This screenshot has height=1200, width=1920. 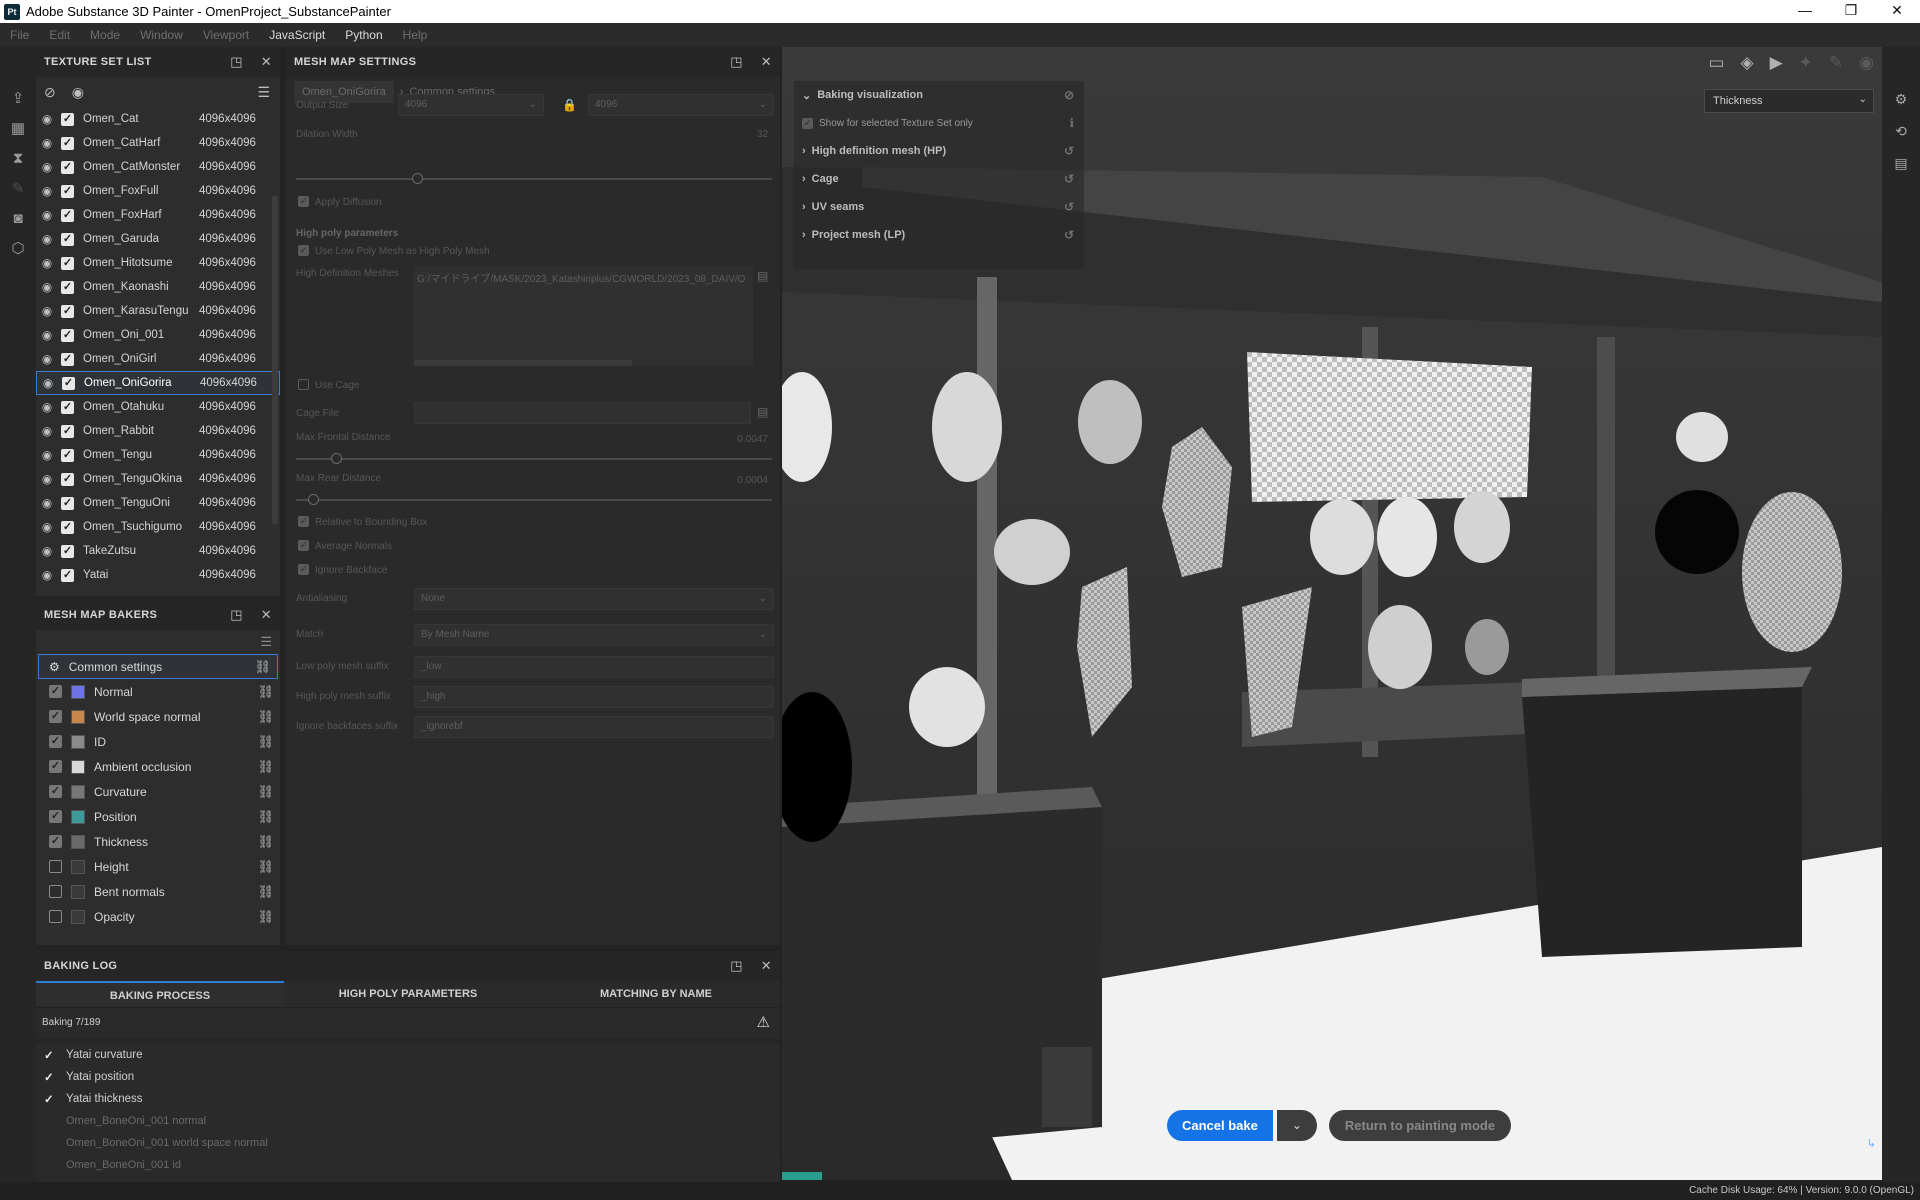 What do you see at coordinates (594, 727) in the screenshot?
I see `ignore-suffix-input: _ignorebf` at bounding box center [594, 727].